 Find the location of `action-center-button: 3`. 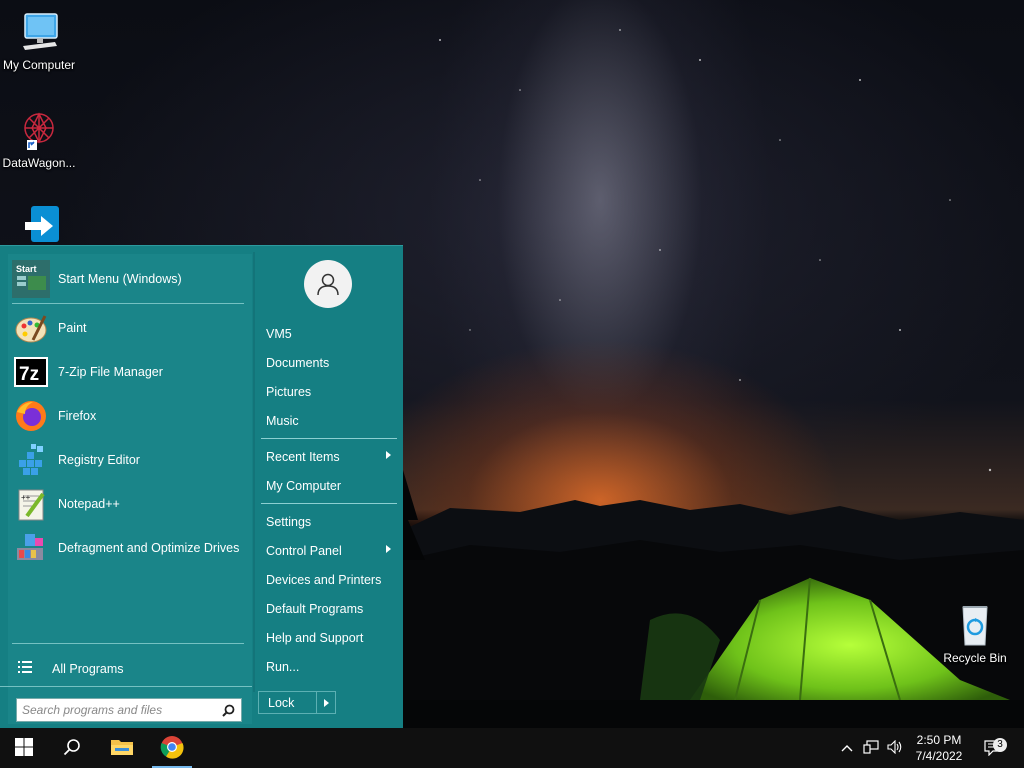

action-center-button: 3 is located at coordinates (993, 748).